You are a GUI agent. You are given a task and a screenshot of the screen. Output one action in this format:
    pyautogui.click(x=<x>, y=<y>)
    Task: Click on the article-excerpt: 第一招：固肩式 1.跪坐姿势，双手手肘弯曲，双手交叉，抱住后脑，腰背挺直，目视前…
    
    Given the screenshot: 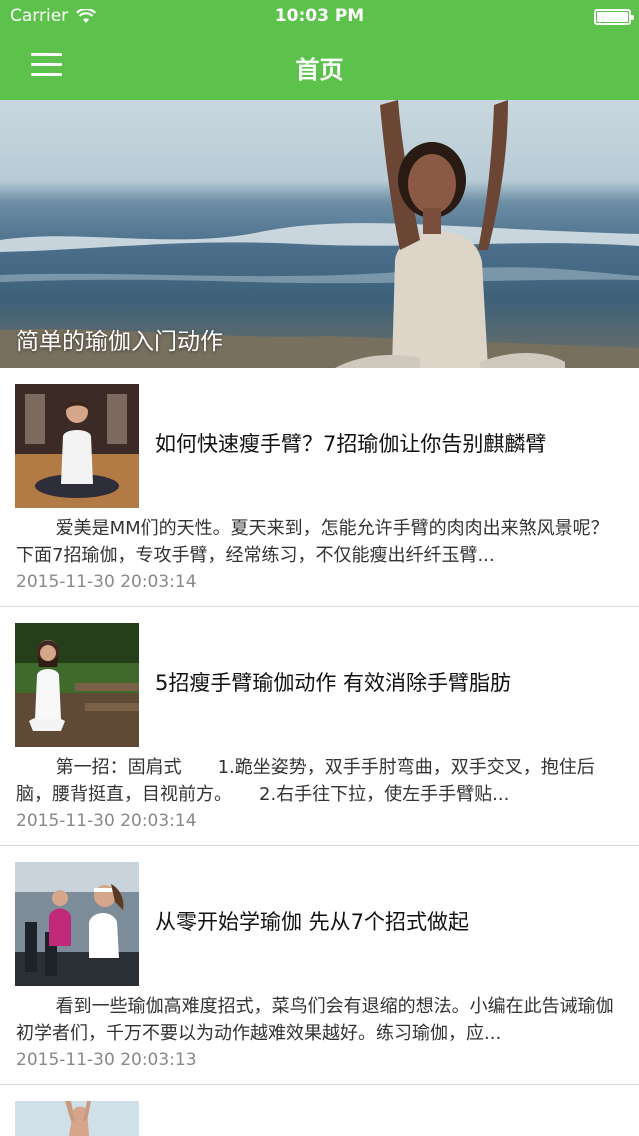 What is the action you would take?
    pyautogui.click(x=305, y=781)
    